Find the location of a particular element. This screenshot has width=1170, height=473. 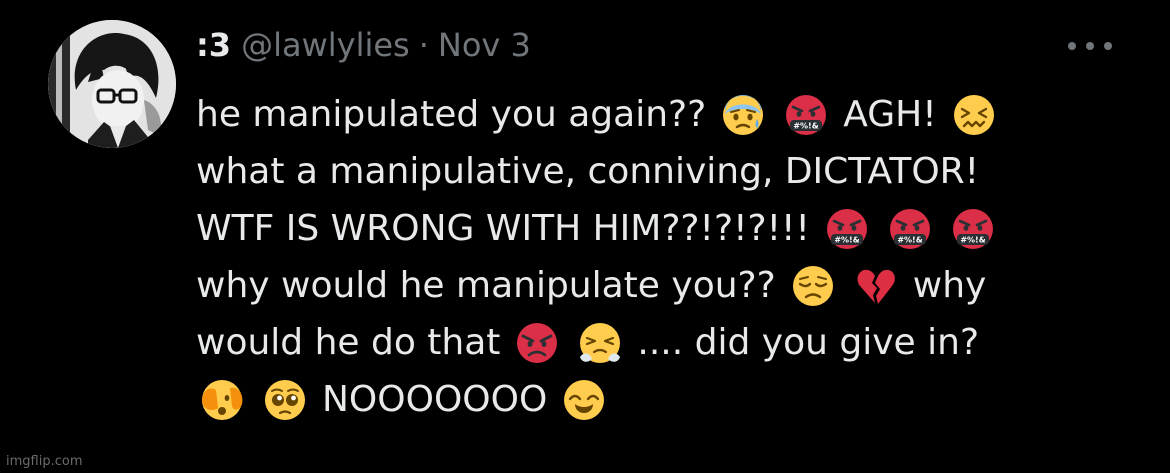

tweet-line: would he do that .... did you give in? is located at coordinates (656, 342).